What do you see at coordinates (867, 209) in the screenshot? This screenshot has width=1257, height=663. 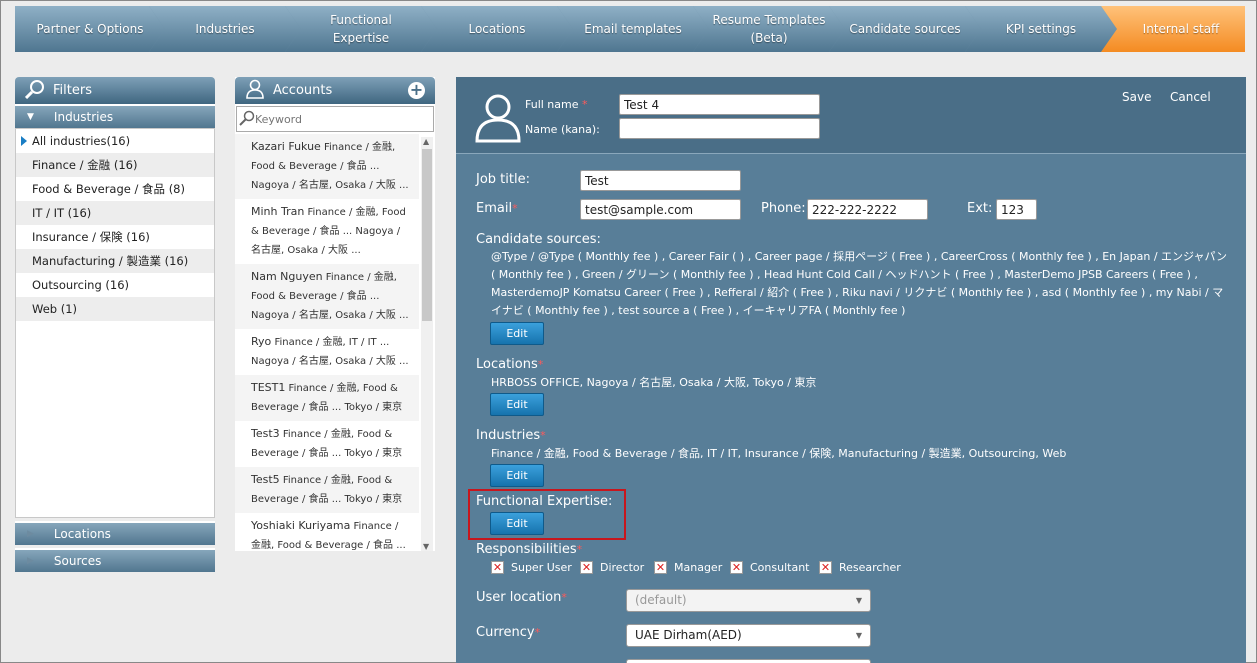 I see `phone-input` at bounding box center [867, 209].